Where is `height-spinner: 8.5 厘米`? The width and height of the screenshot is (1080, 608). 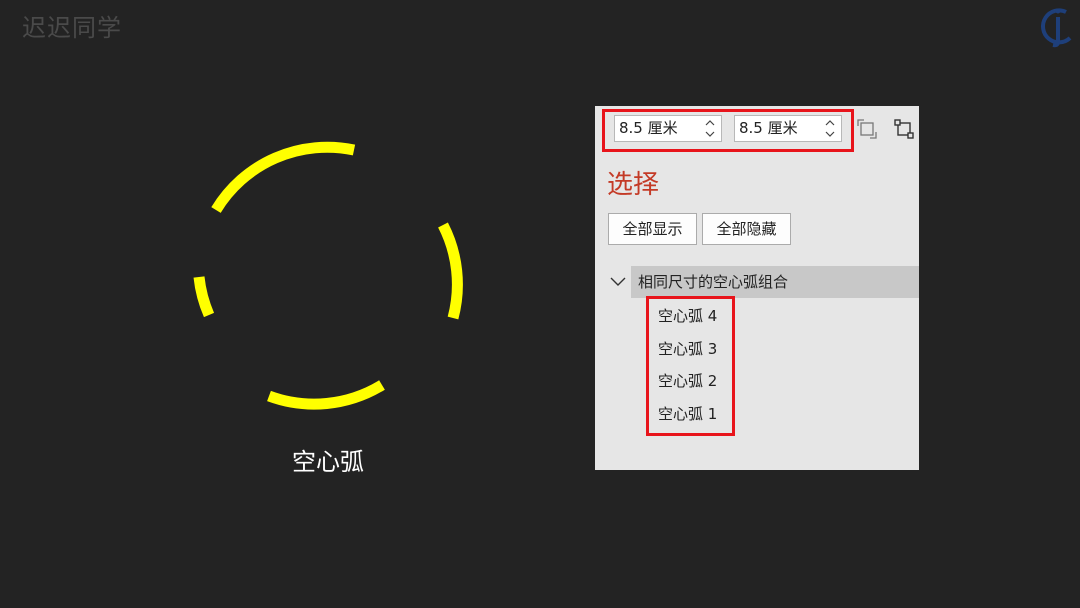 height-spinner: 8.5 厘米 is located at coordinates (788, 128).